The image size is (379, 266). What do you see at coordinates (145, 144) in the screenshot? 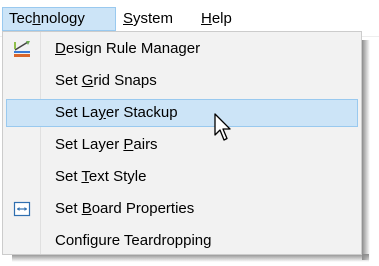
I see `label-post: airs` at bounding box center [145, 144].